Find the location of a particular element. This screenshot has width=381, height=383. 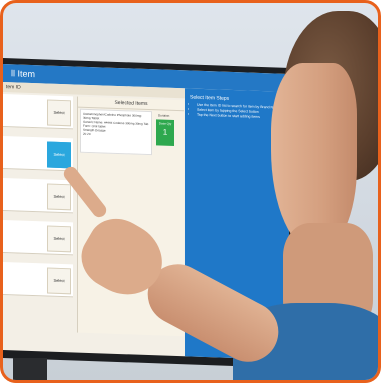

duration-box: Dose Qty 1 is located at coordinates (165, 132).